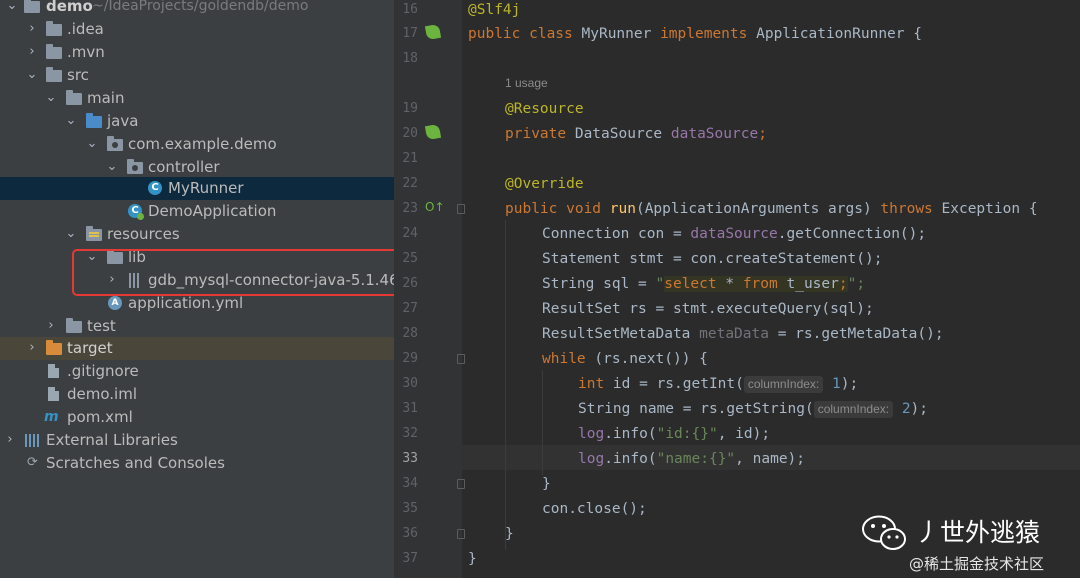 The height and width of the screenshot is (578, 1080). I want to click on tree-row-idea: › .idea, so click(197, 29).